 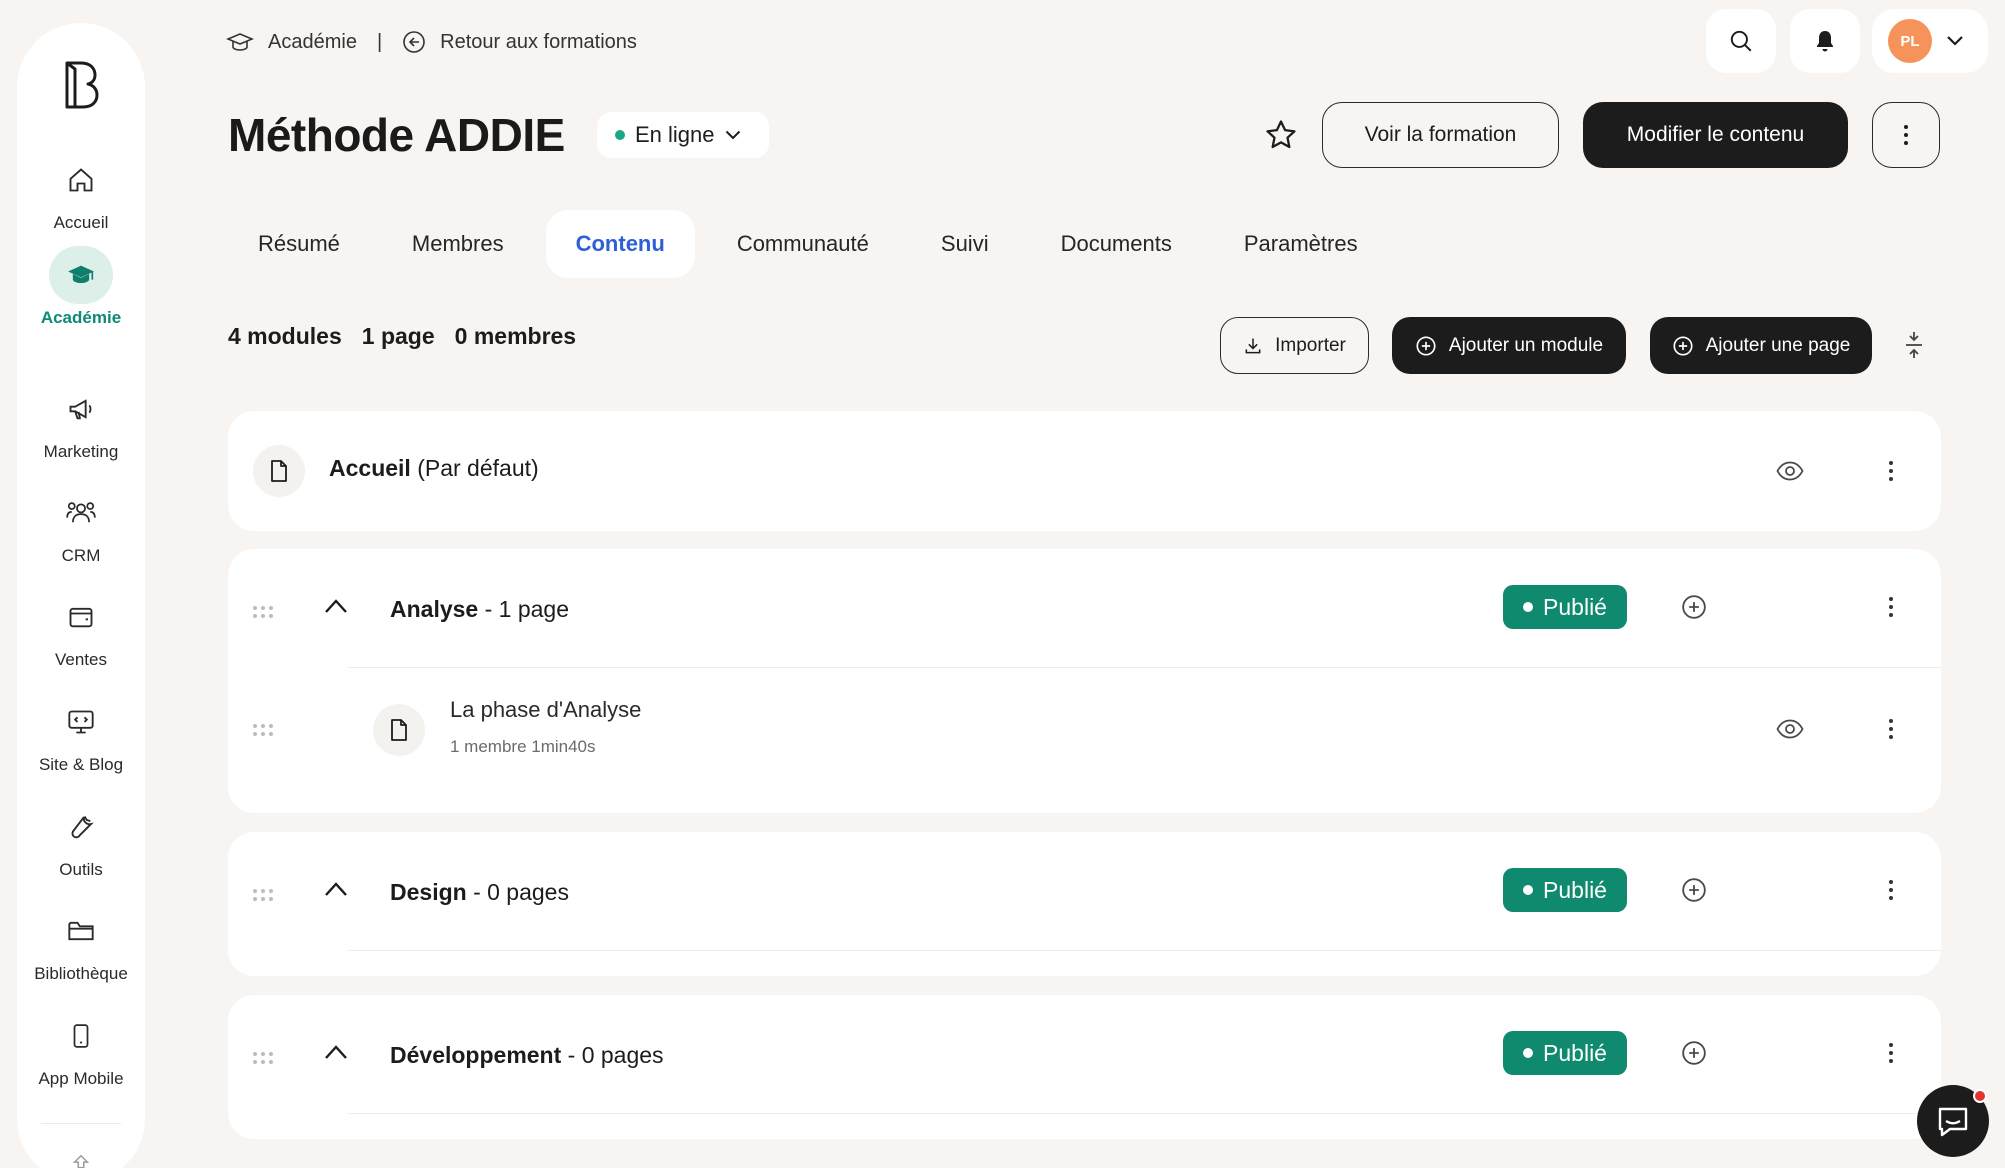 I want to click on sidebar-item-label: CRM, so click(x=81, y=555).